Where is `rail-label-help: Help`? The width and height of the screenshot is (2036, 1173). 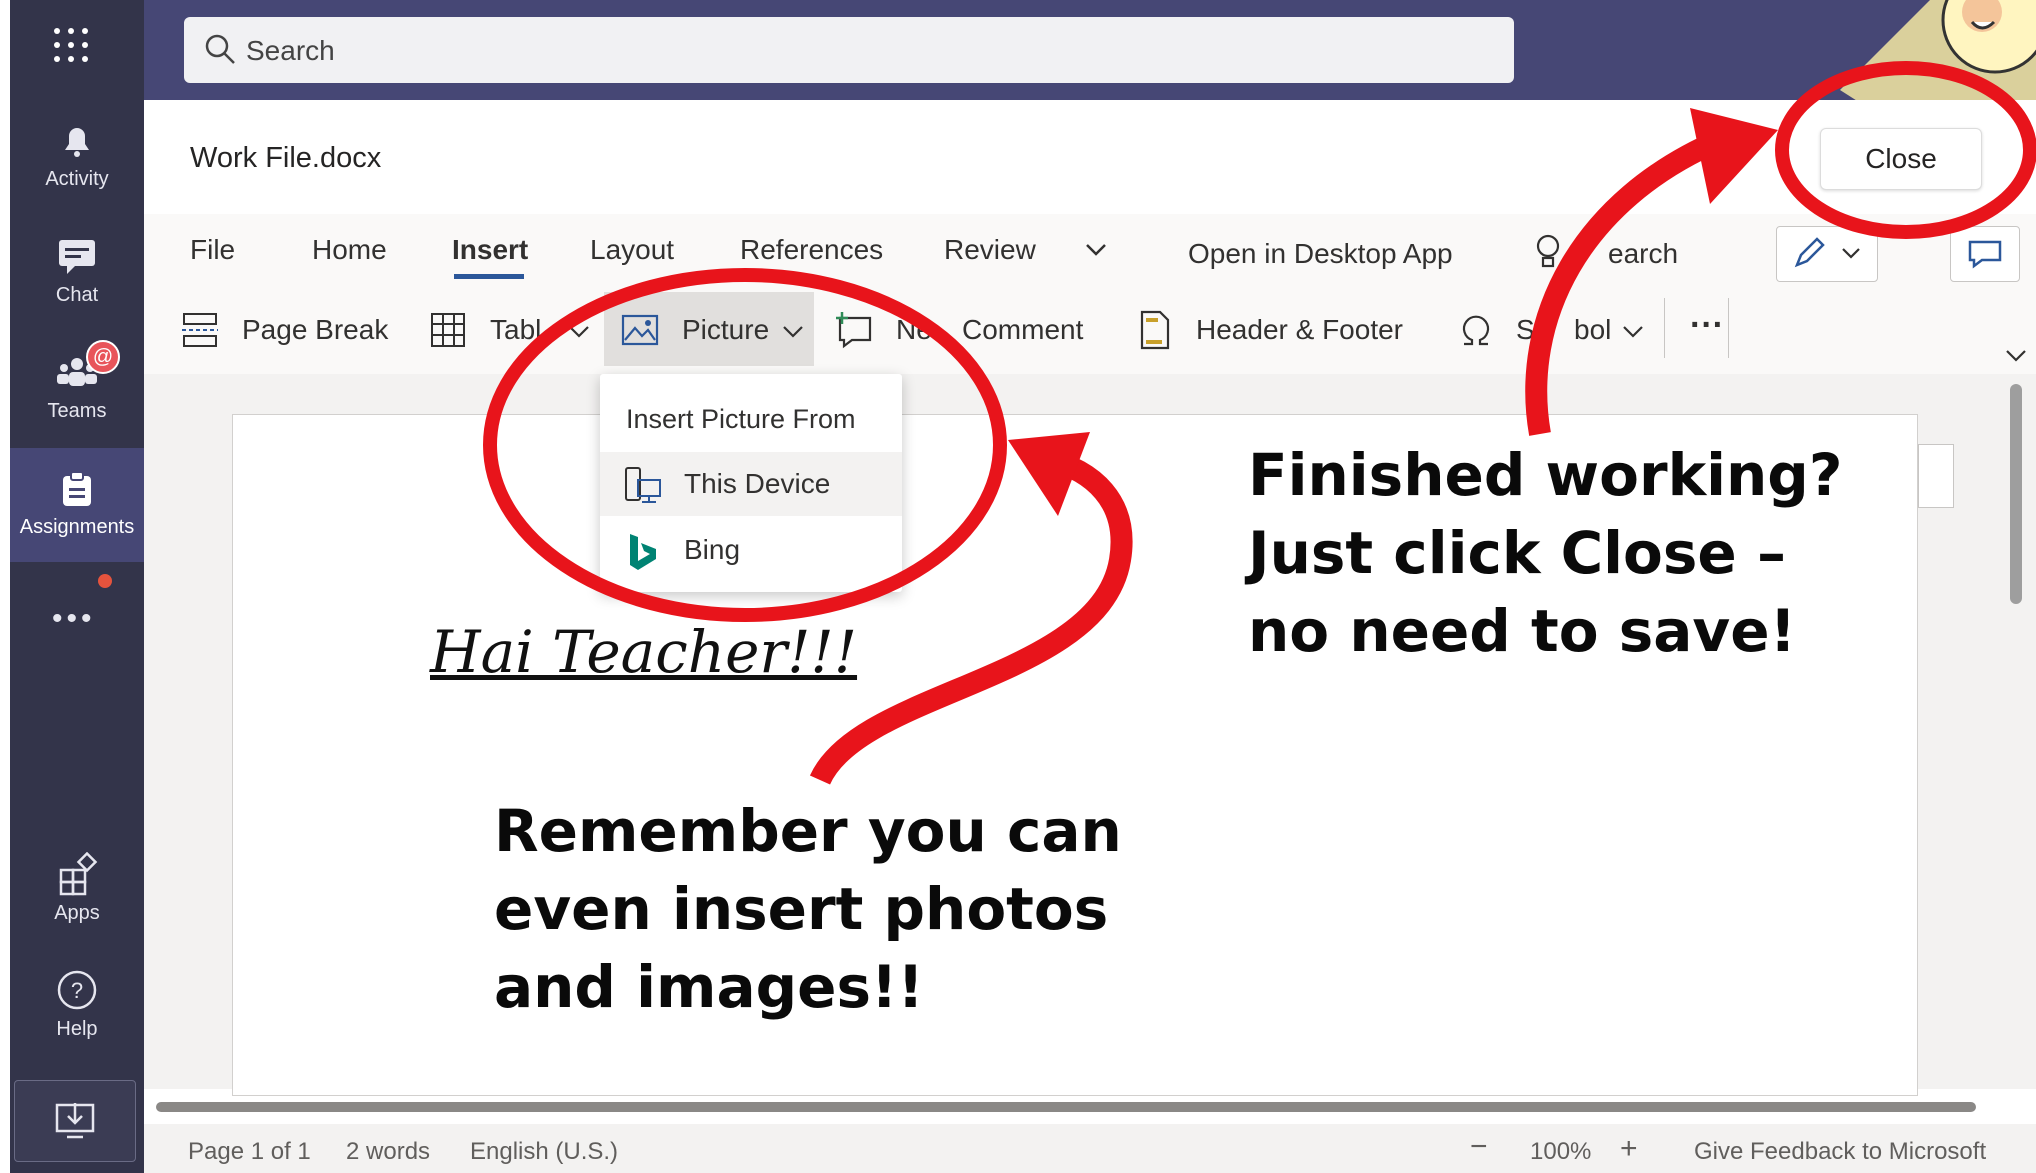 rail-label-help: Help is located at coordinates (77, 1029).